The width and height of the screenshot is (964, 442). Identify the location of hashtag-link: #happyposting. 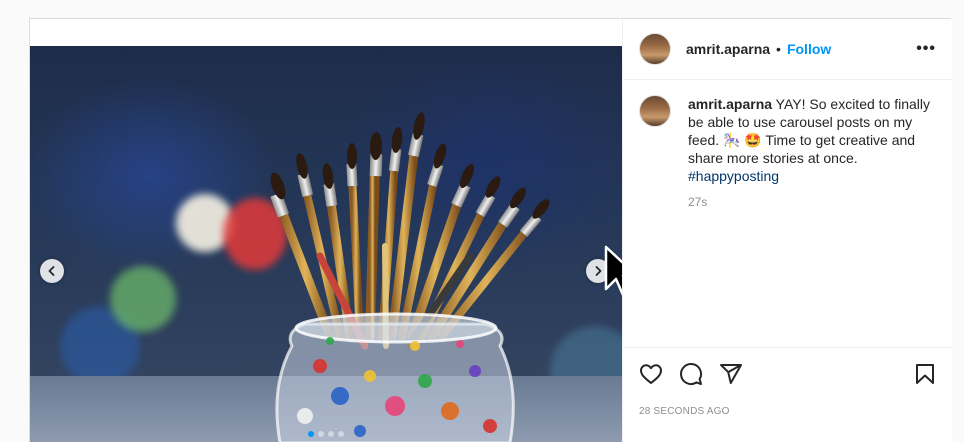
(733, 176).